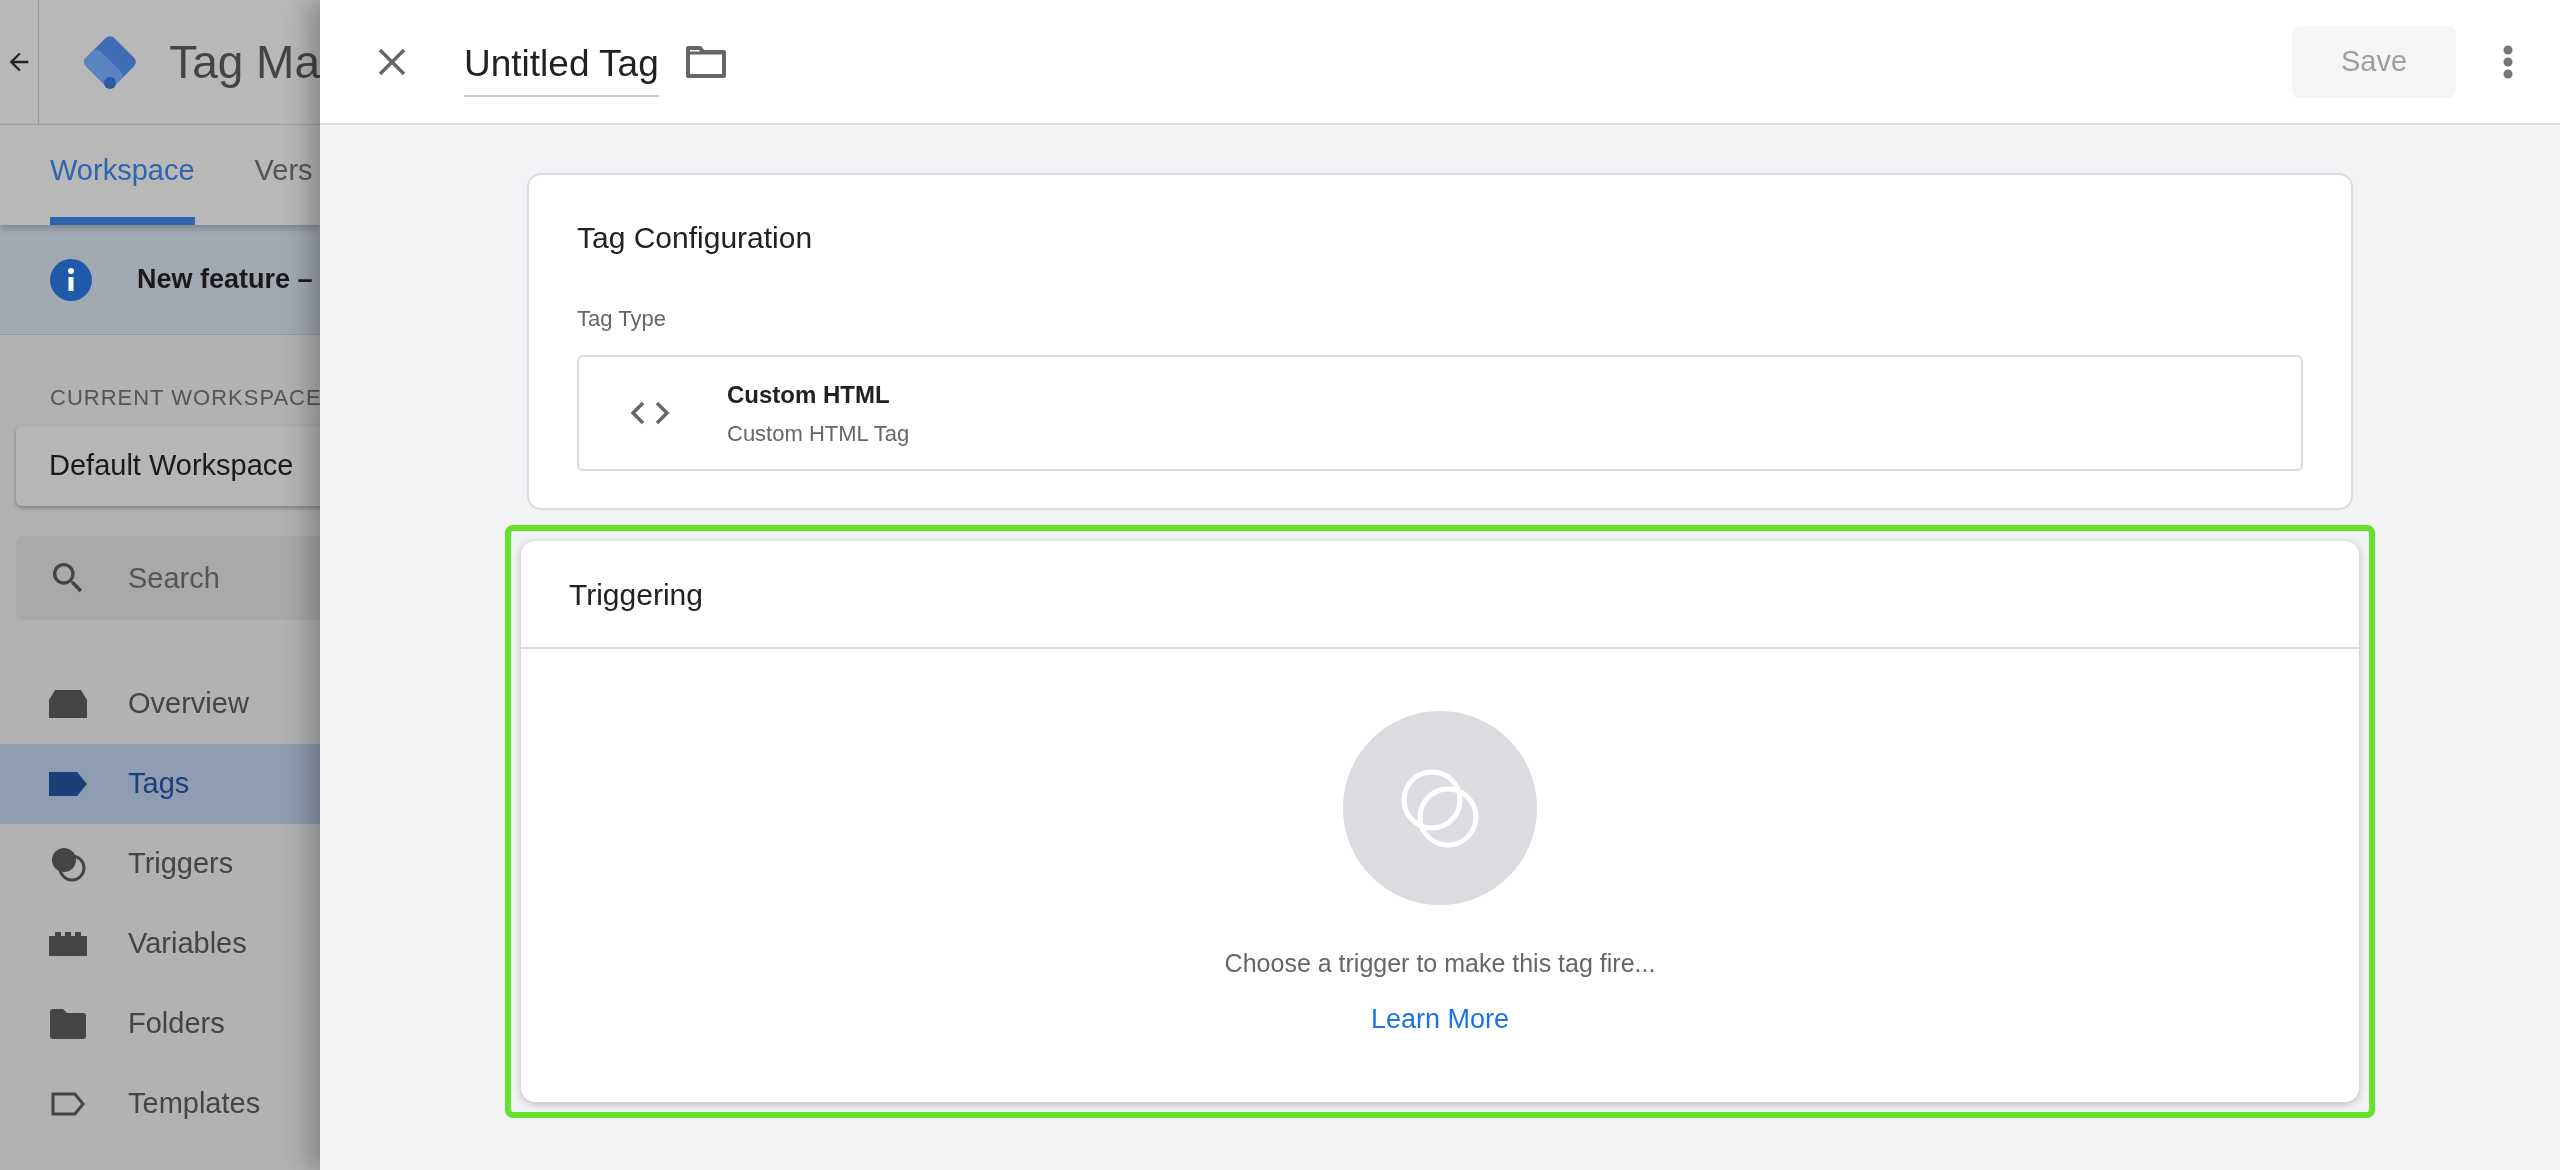  Describe the element at coordinates (160, 784) in the screenshot. I see `nav-item: Tags` at that location.